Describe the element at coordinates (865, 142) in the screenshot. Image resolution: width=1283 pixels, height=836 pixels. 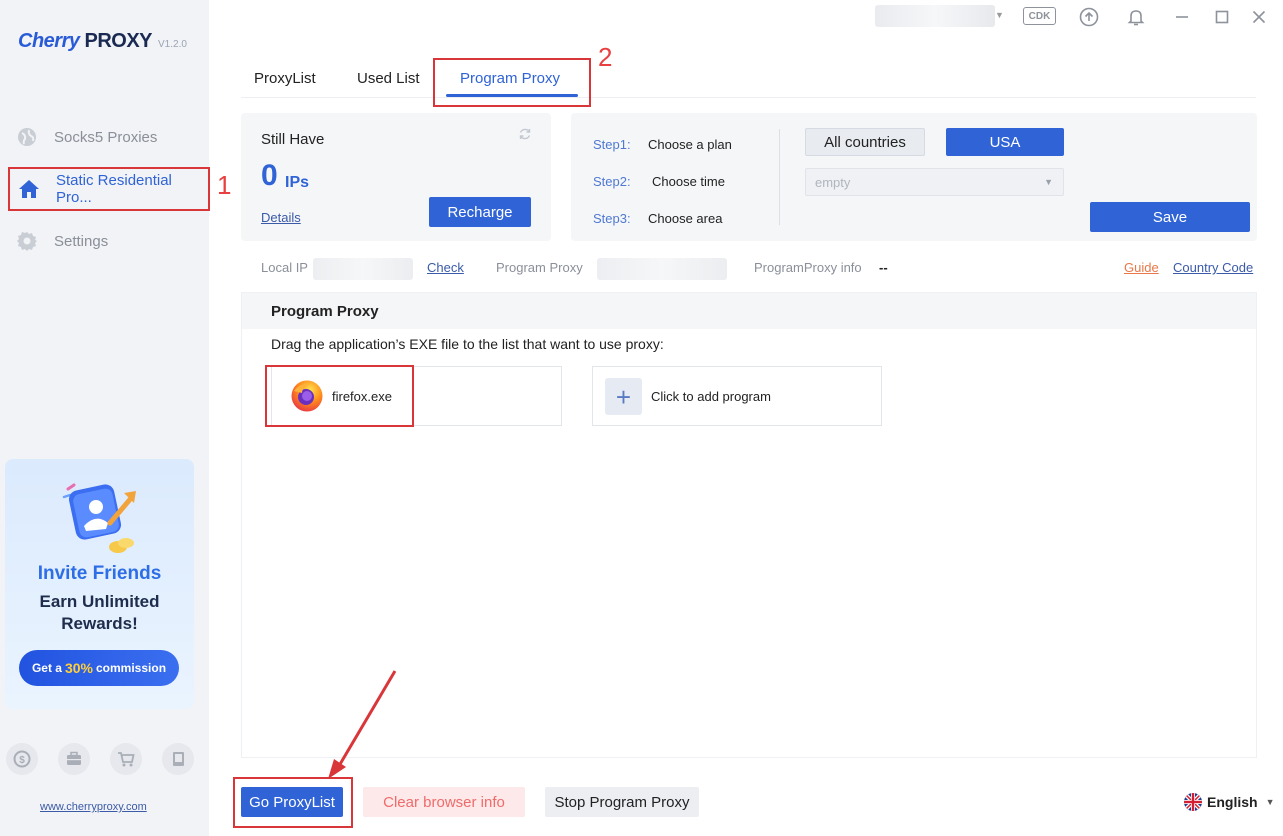
I see `all-countries-button: All countries` at that location.